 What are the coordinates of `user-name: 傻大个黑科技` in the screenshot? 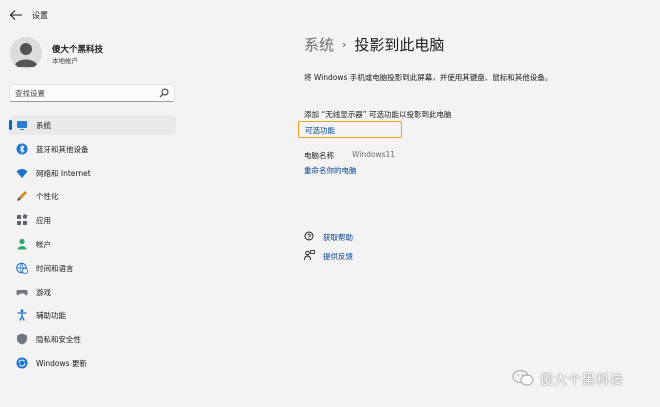 It's located at (78, 50).